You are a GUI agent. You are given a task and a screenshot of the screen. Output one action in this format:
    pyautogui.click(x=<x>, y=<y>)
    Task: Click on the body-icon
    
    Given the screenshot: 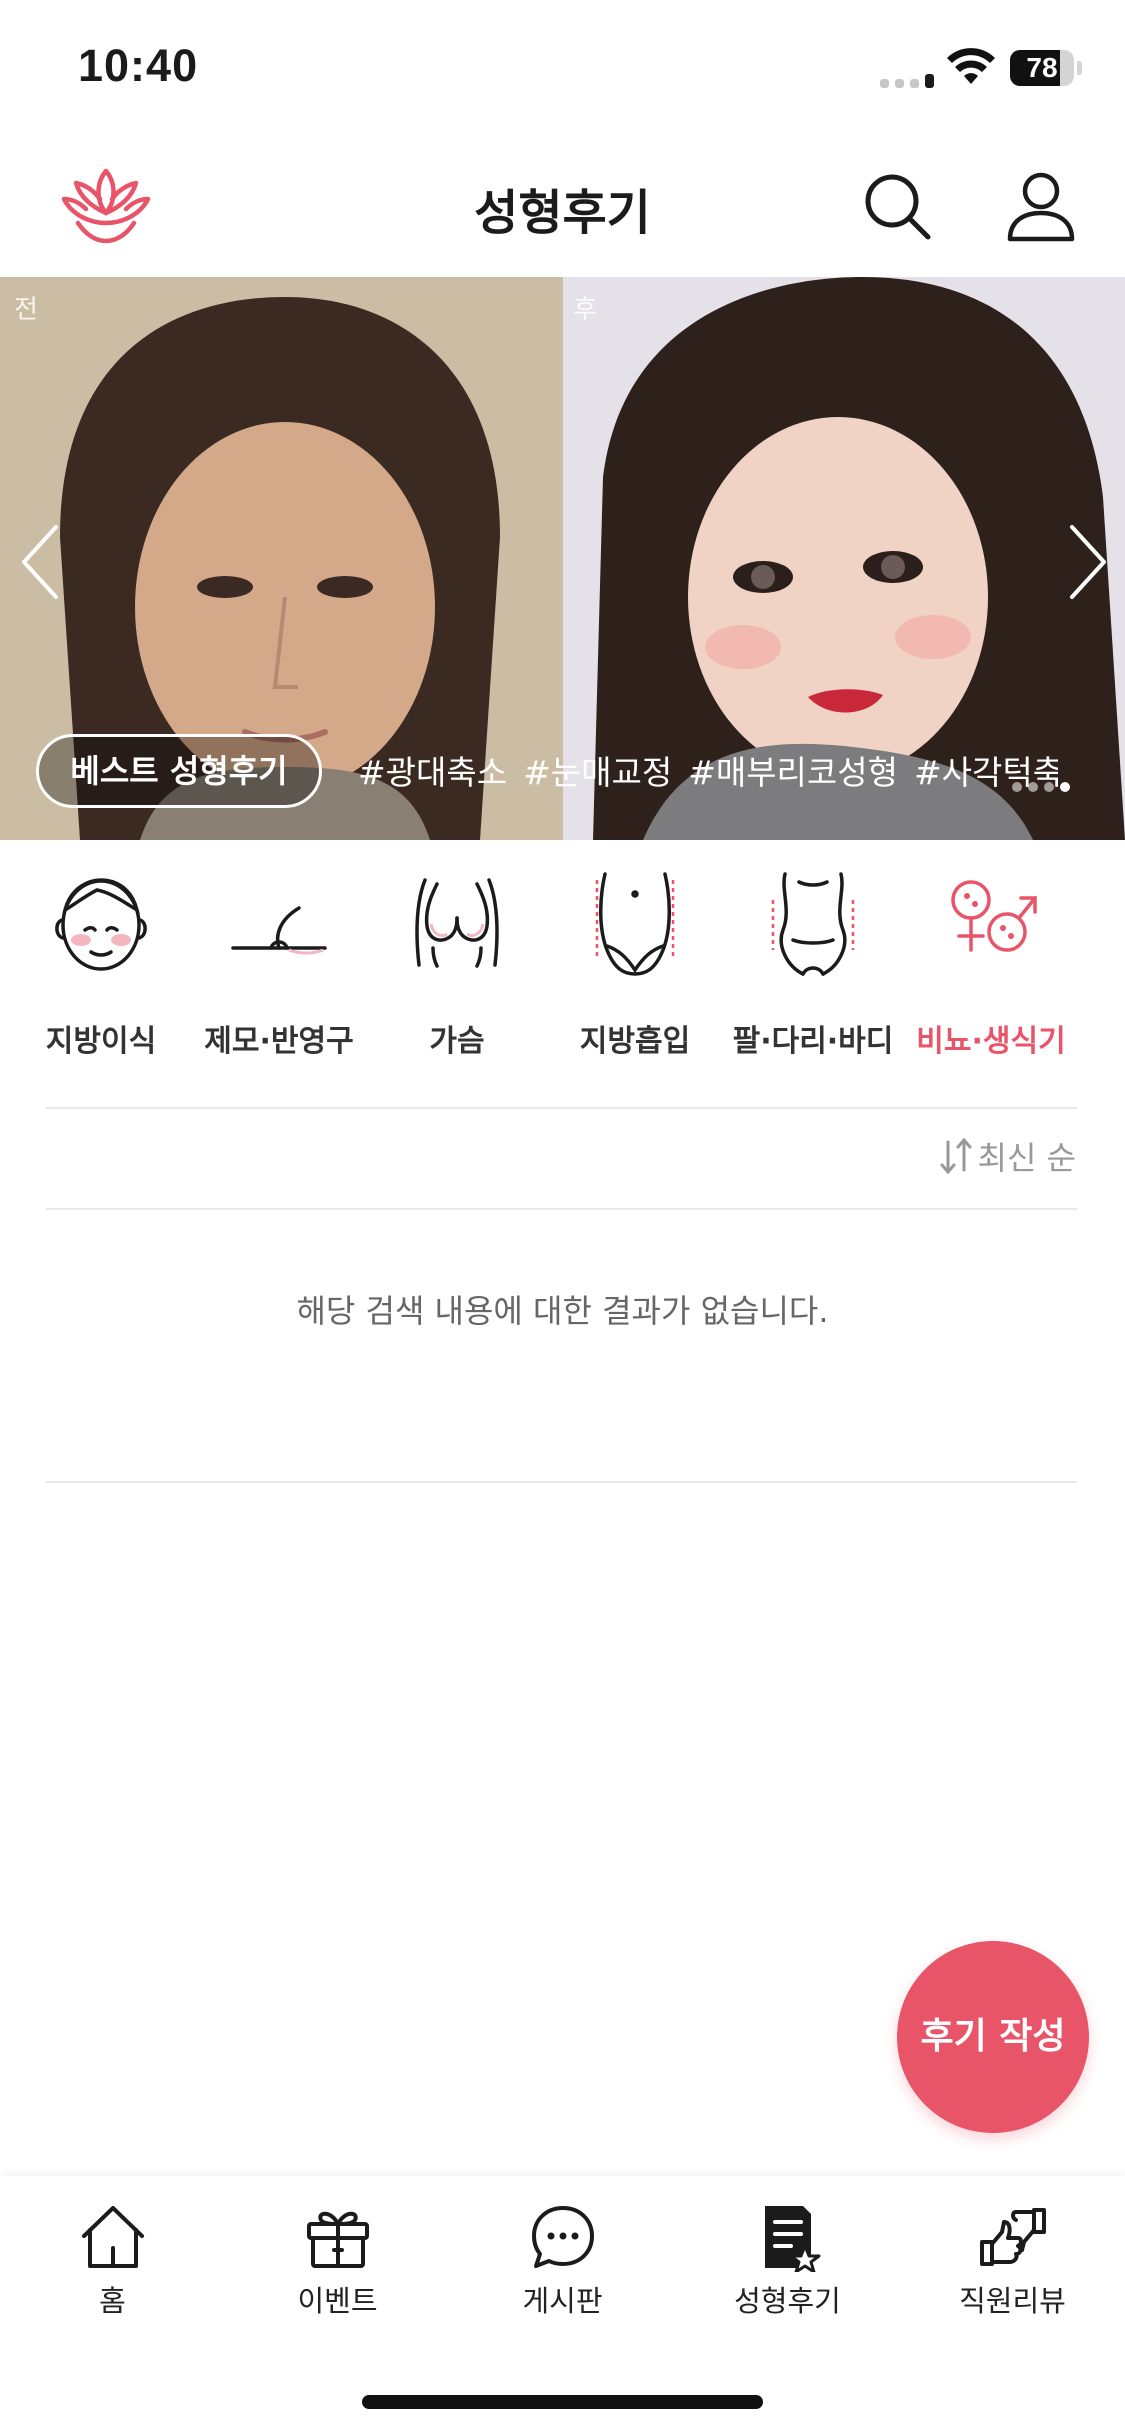 What is the action you would take?
    pyautogui.click(x=813, y=924)
    